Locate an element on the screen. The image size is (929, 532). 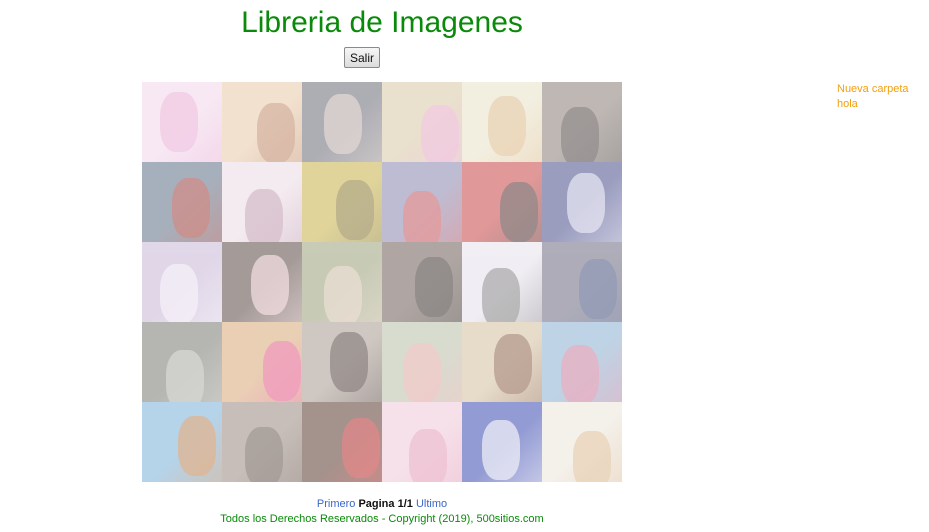
folder-list: Nueva carpeta hola is located at coordinates (873, 97).